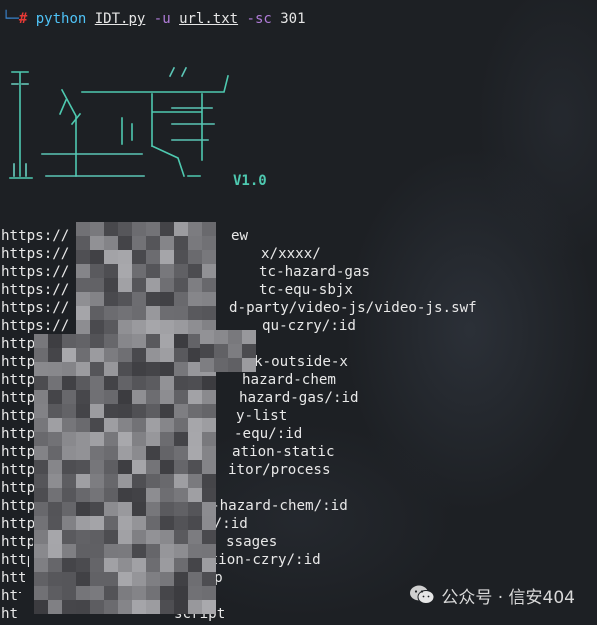 The image size is (597, 625). I want to click on idt-ascii-banner, so click(122, 124).